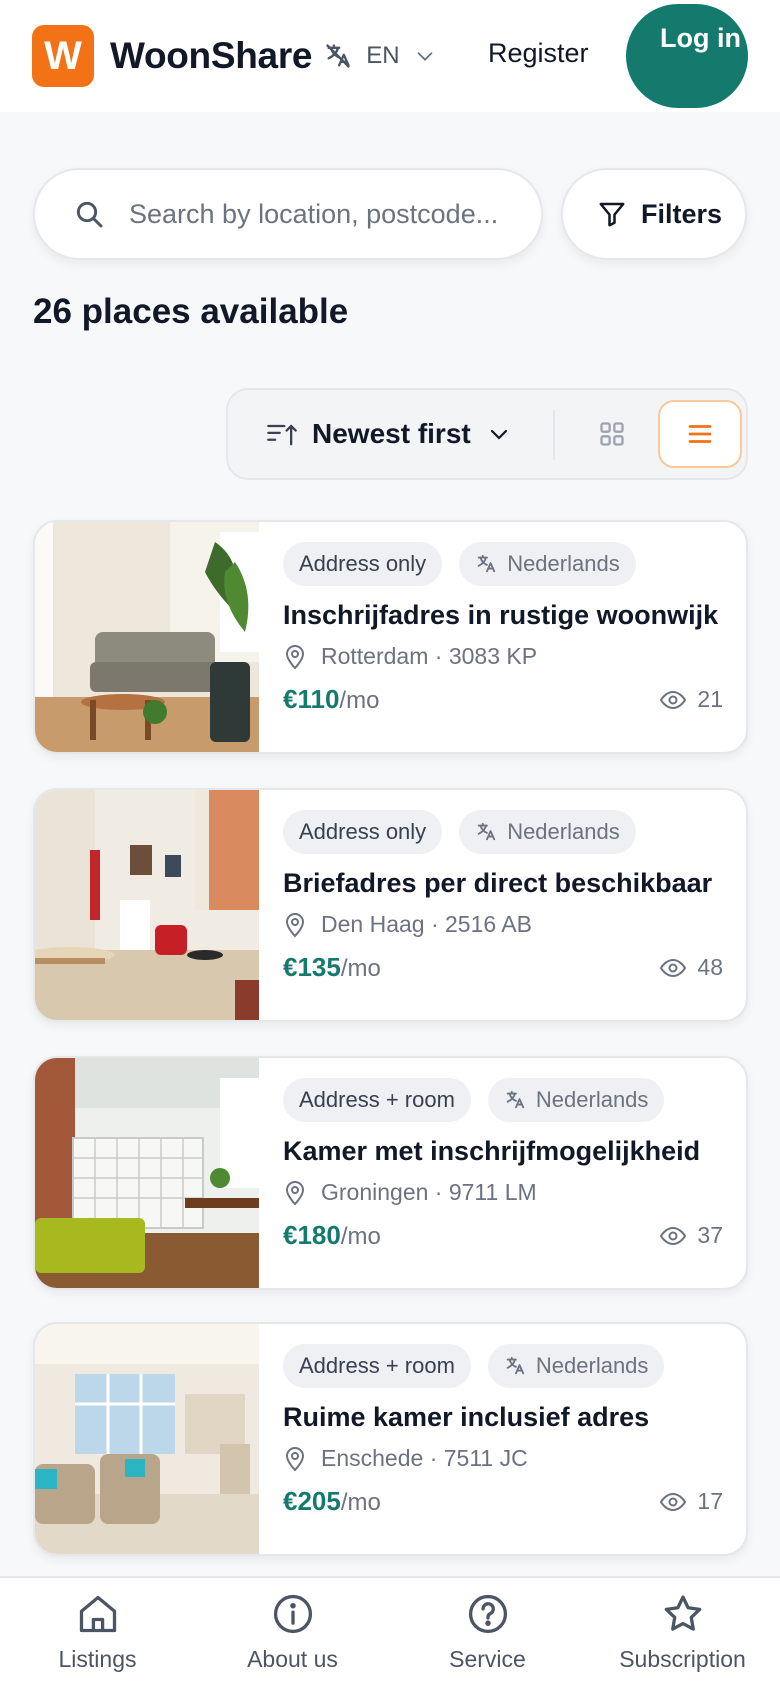 This screenshot has height=1688, width=780. I want to click on search-bar, so click(288, 214).